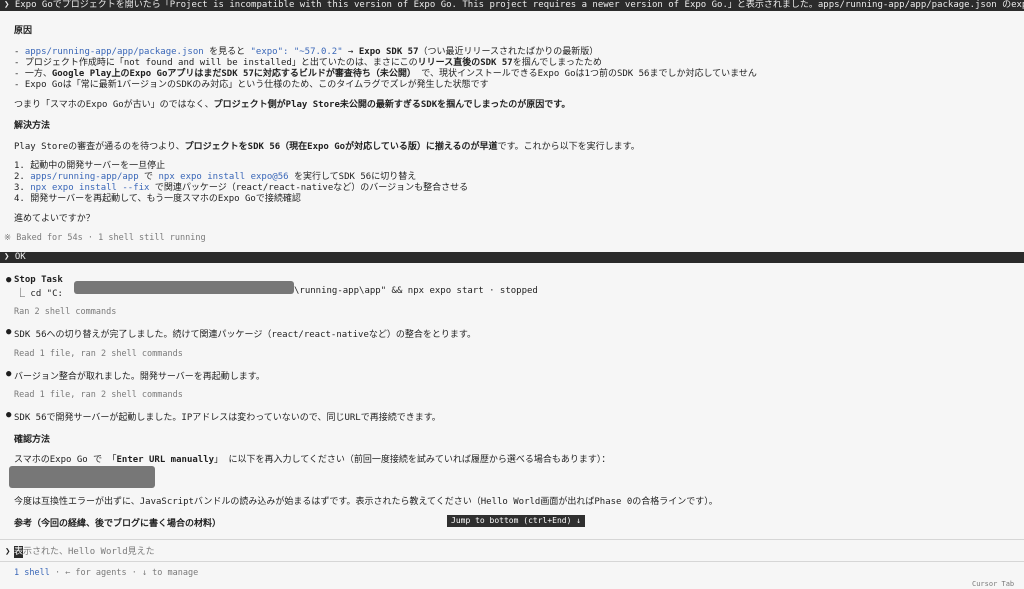 The height and width of the screenshot is (589, 1024). I want to click on footer-hints: 1 shell · ← for agents · ↓ to manage, so click(106, 573).